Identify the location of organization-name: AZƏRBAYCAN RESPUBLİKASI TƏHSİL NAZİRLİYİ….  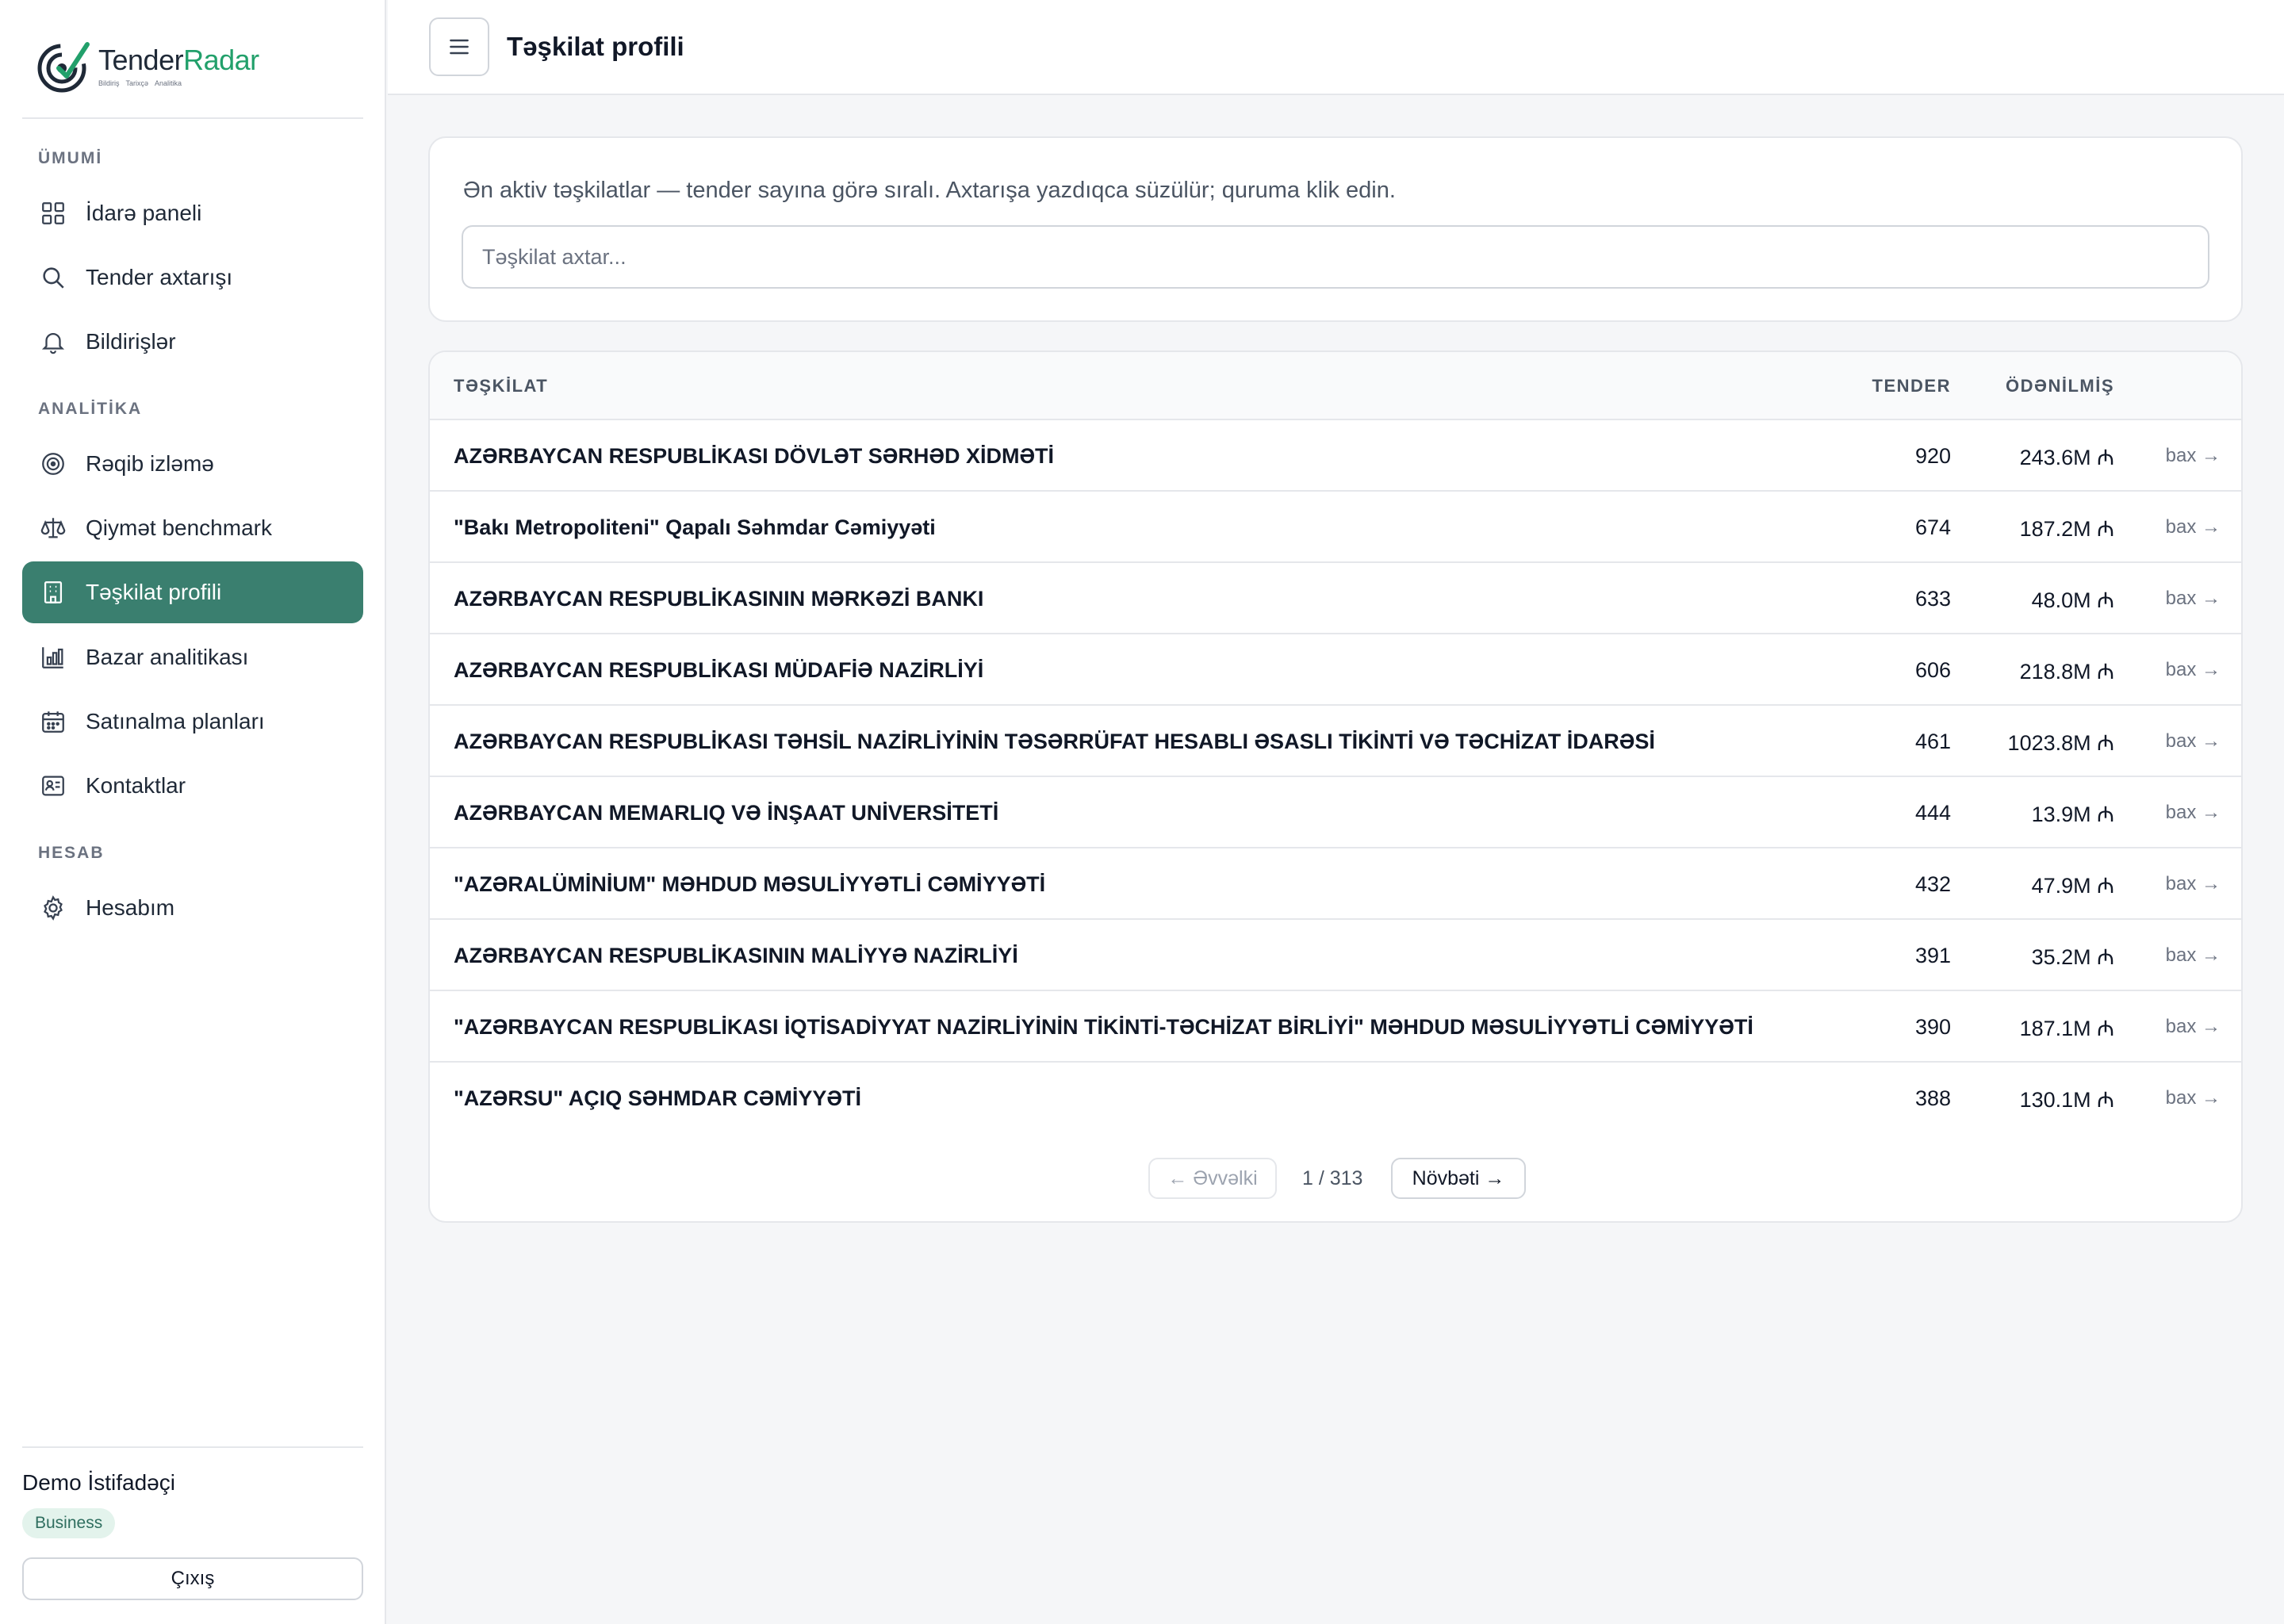
(1054, 741).